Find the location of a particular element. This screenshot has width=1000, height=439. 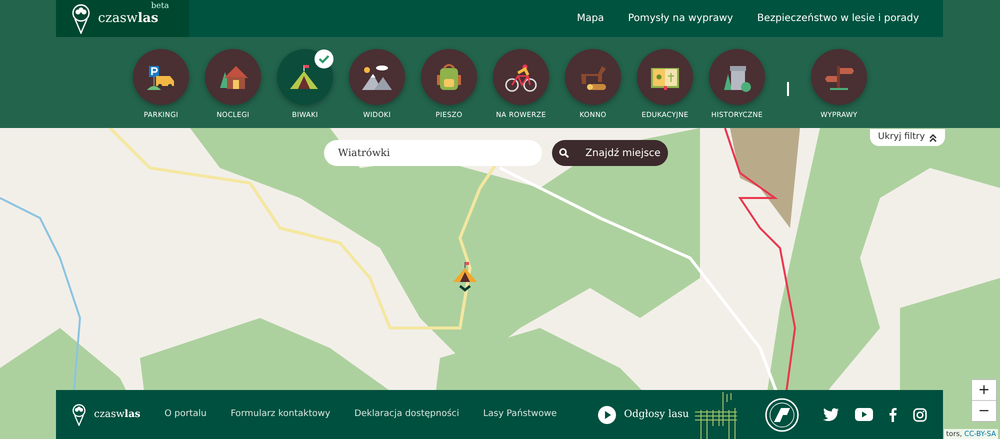

find-place-button: Znajdź miejsce is located at coordinates (610, 153).